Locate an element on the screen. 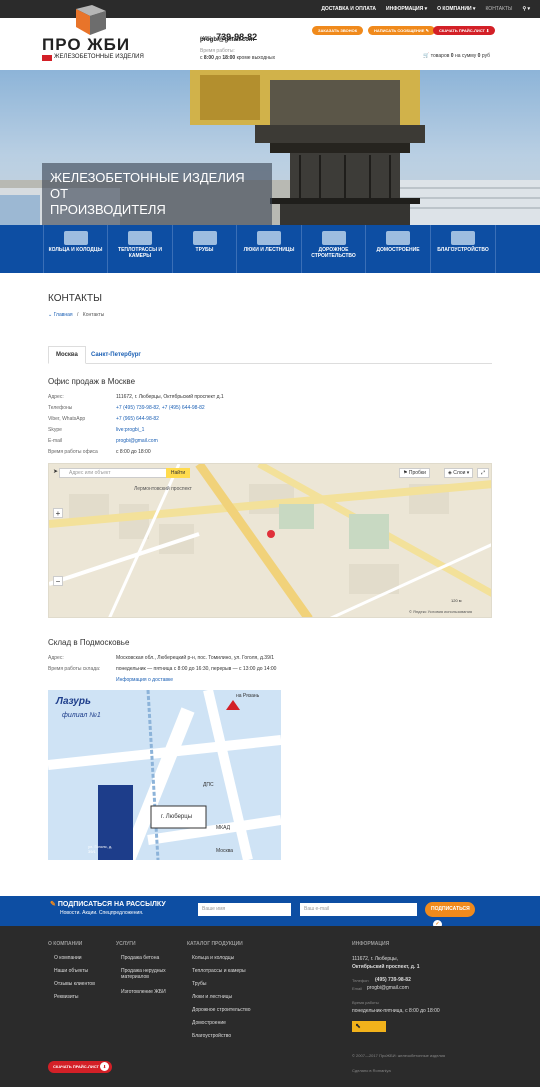 The width and height of the screenshot is (540, 1087). footer-cat-housing: Домостроение is located at coordinates (209, 1023).